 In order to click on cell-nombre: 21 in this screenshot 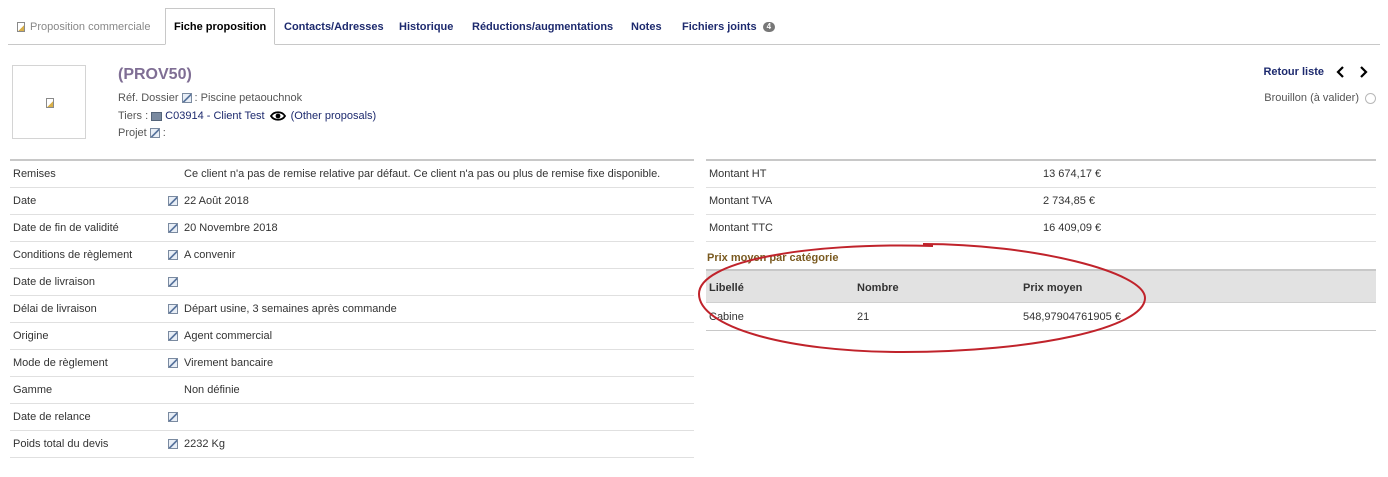, I will do `click(863, 317)`.